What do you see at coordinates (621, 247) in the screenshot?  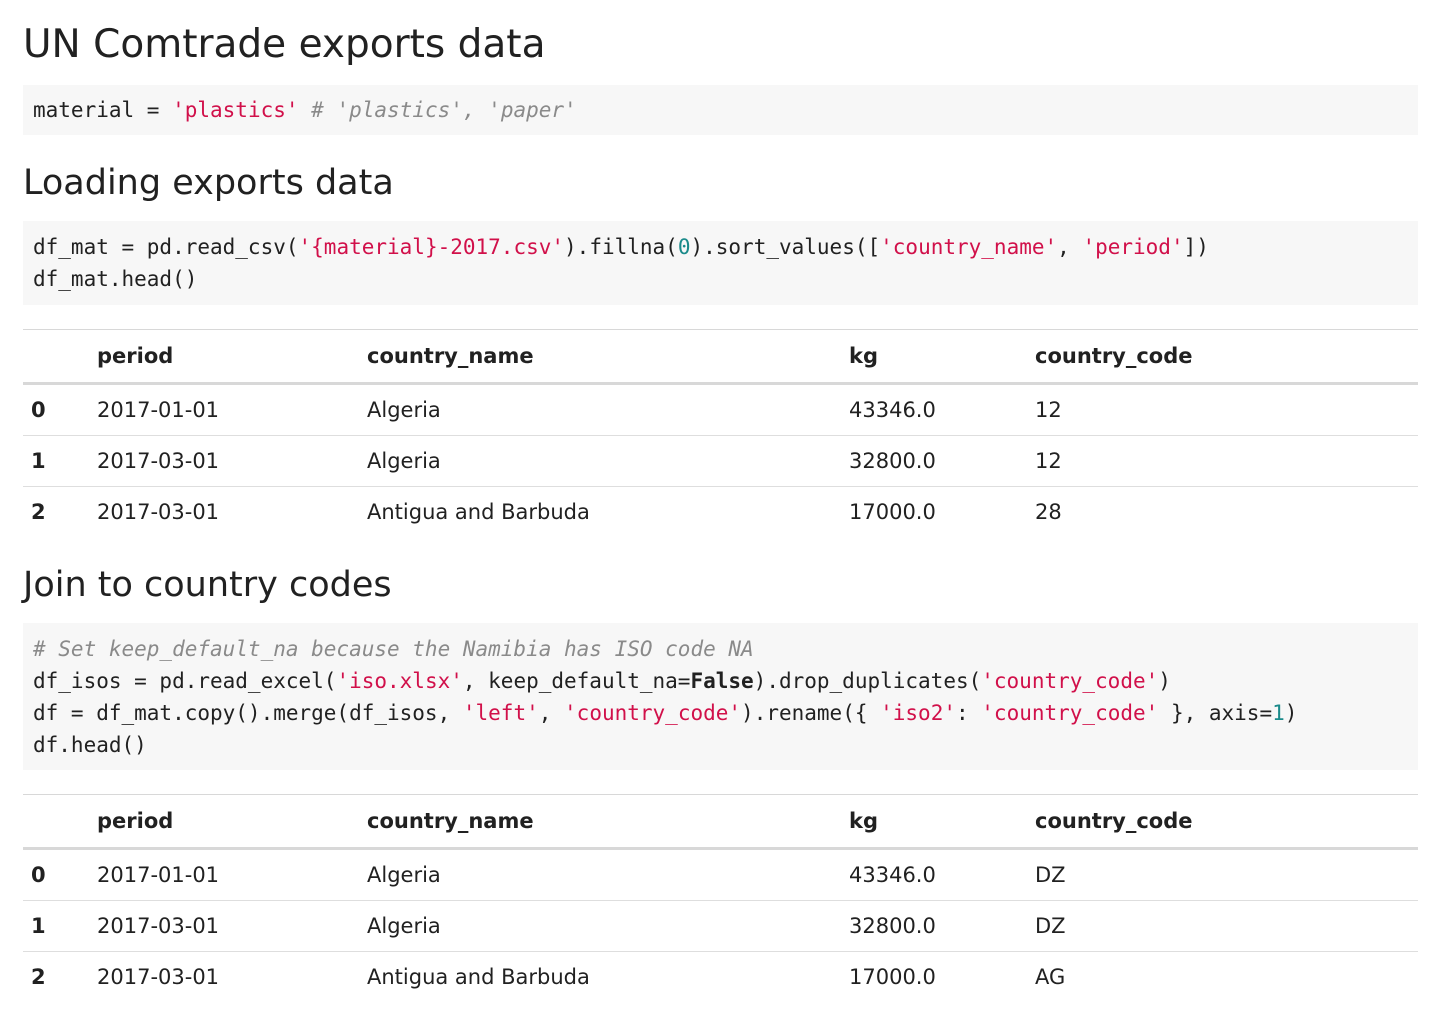 I see `code-token: ).fillna(` at bounding box center [621, 247].